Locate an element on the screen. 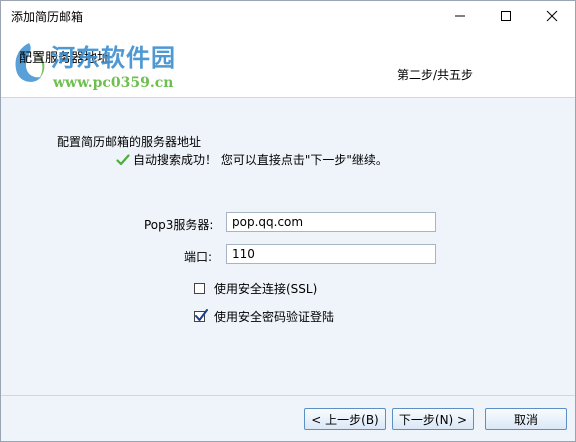  maximize-button is located at coordinates (506, 16).